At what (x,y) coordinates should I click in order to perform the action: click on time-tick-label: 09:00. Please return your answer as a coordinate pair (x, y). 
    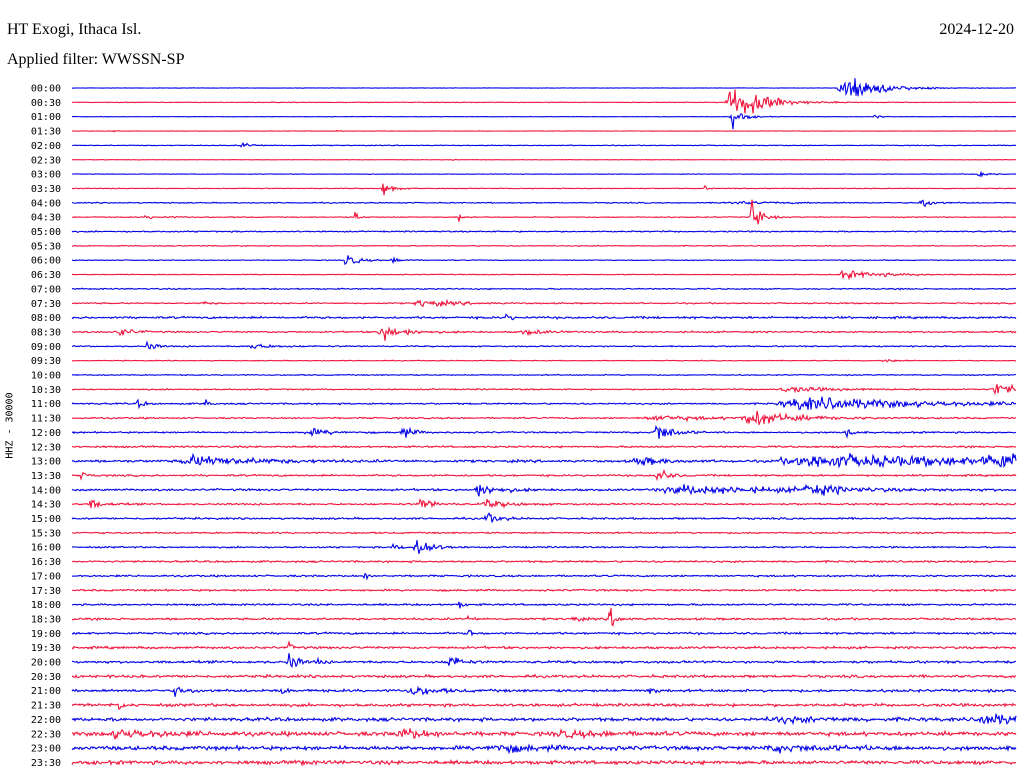
    Looking at the image, I should click on (46, 347).